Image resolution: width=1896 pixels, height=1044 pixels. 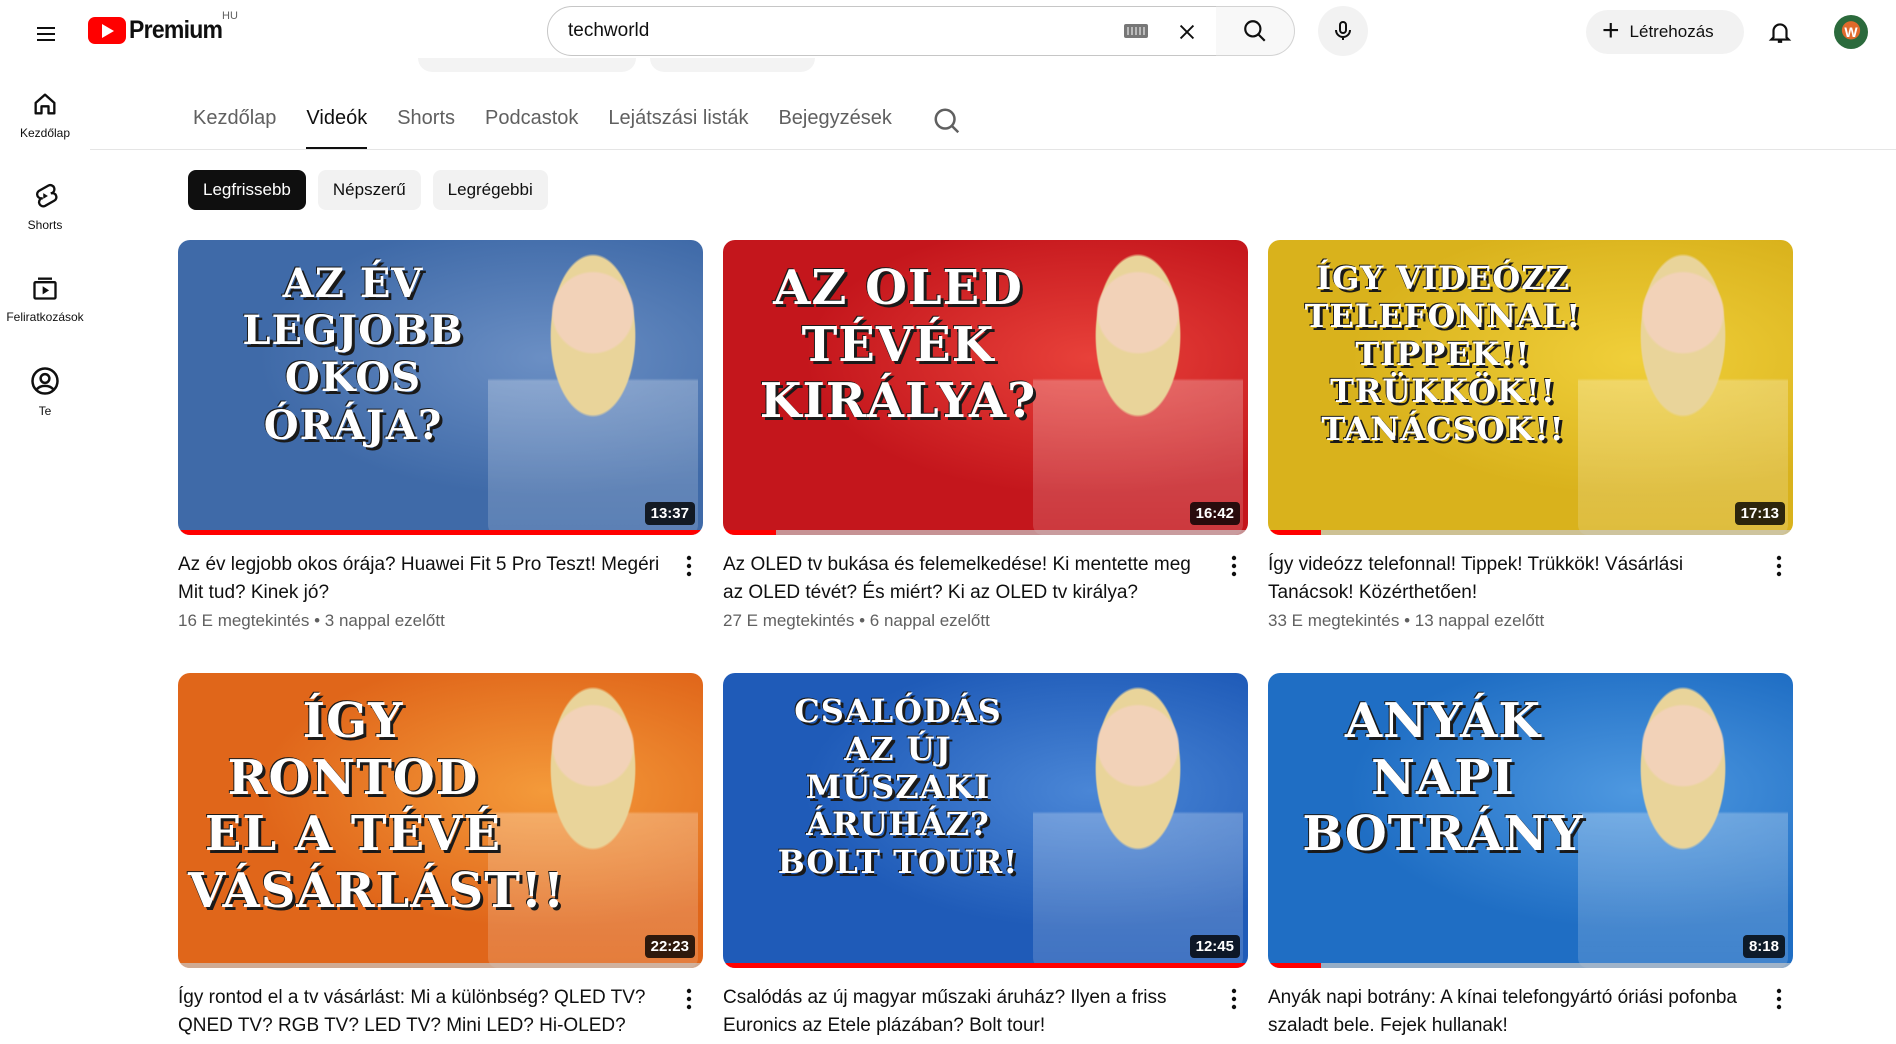 What do you see at coordinates (46, 195) in the screenshot?
I see `shorts-icon` at bounding box center [46, 195].